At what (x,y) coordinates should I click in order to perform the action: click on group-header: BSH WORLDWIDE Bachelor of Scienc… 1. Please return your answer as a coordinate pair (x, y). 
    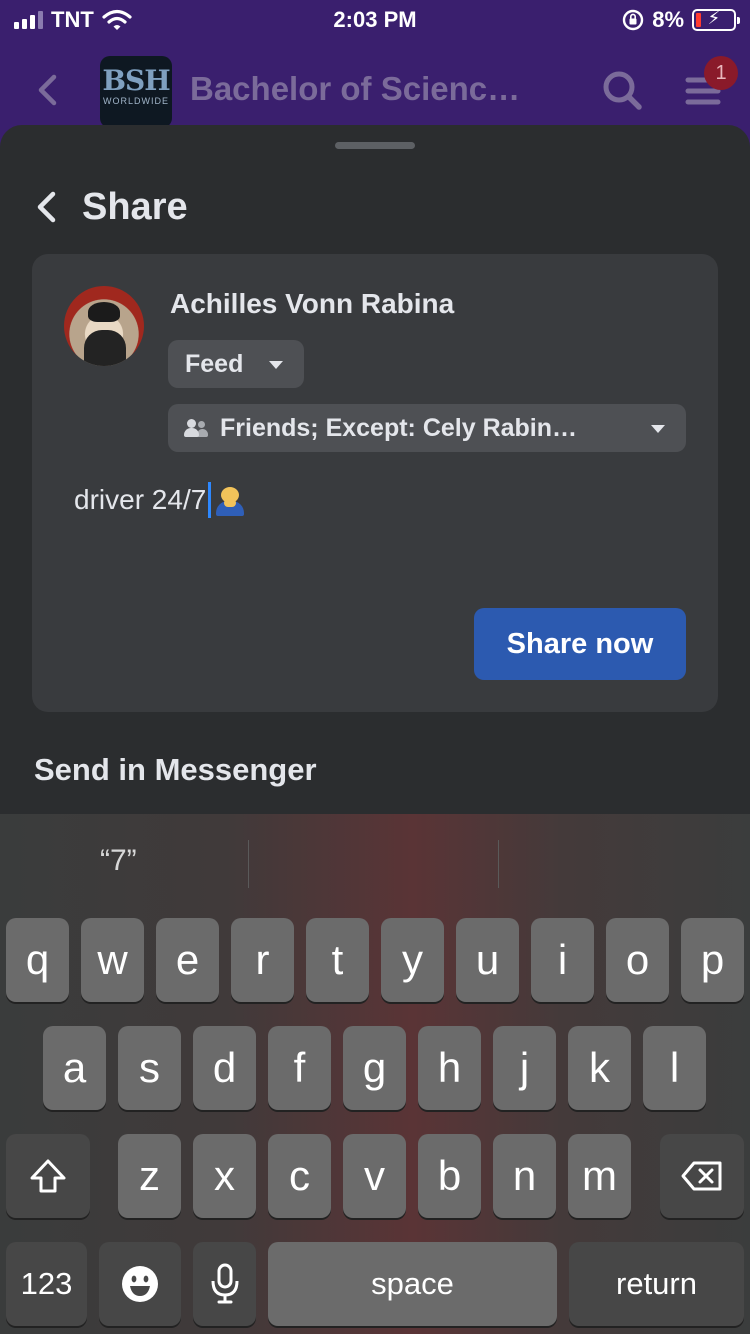
    Looking at the image, I should click on (375, 92).